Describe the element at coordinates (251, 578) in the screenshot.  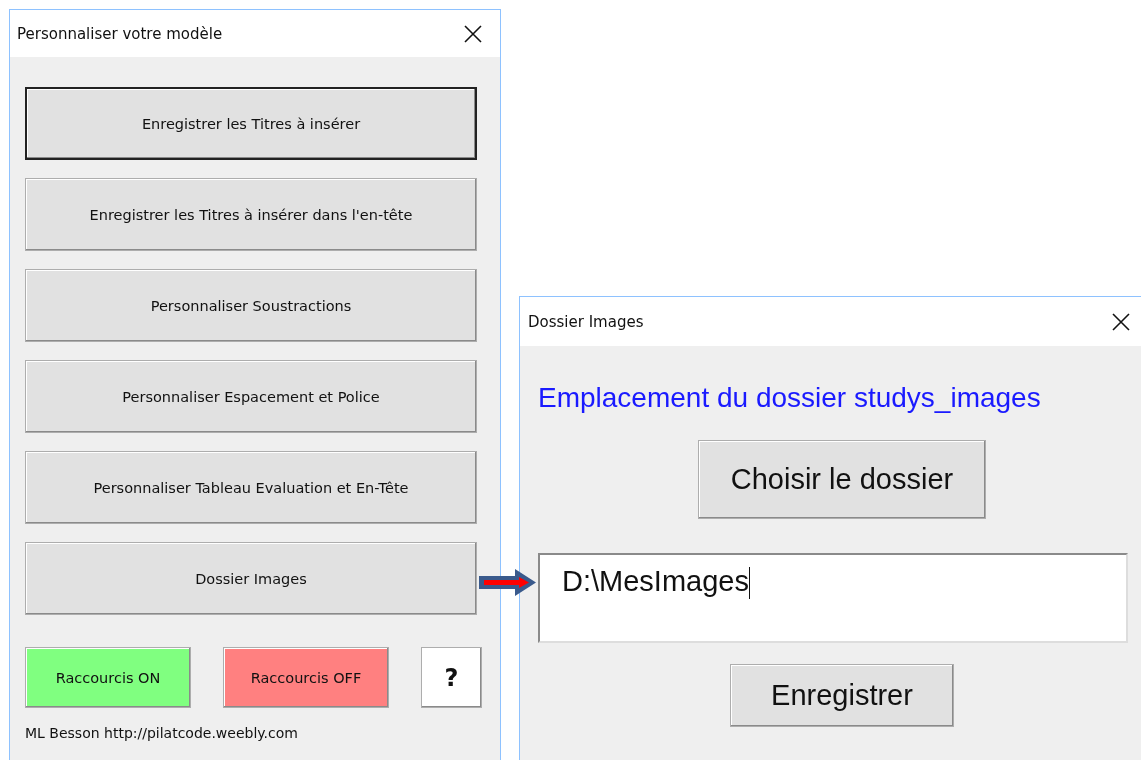
I see `action-button: Dossier Images` at that location.